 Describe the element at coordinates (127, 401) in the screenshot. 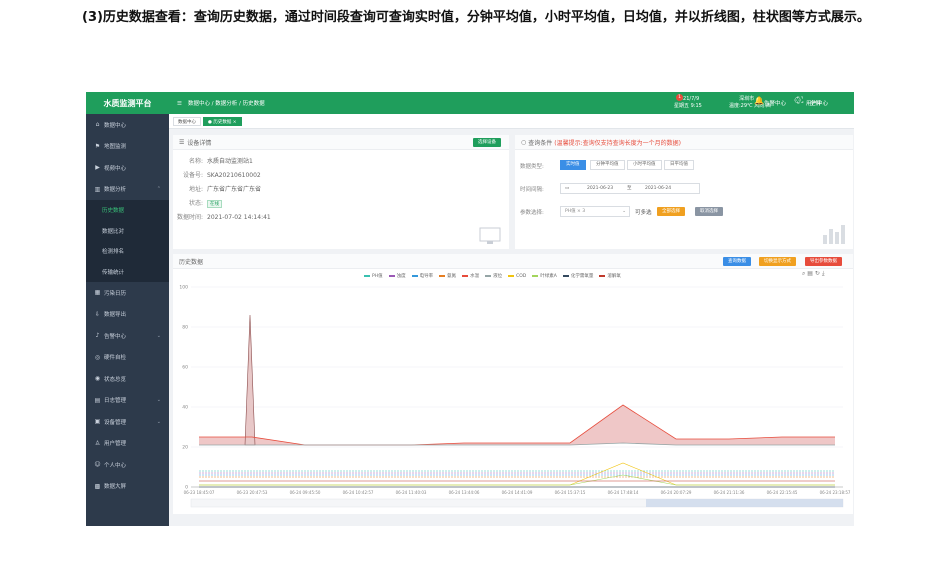

I see `sidebar-item-b5: ▤ 日志管理 ⌄` at that location.